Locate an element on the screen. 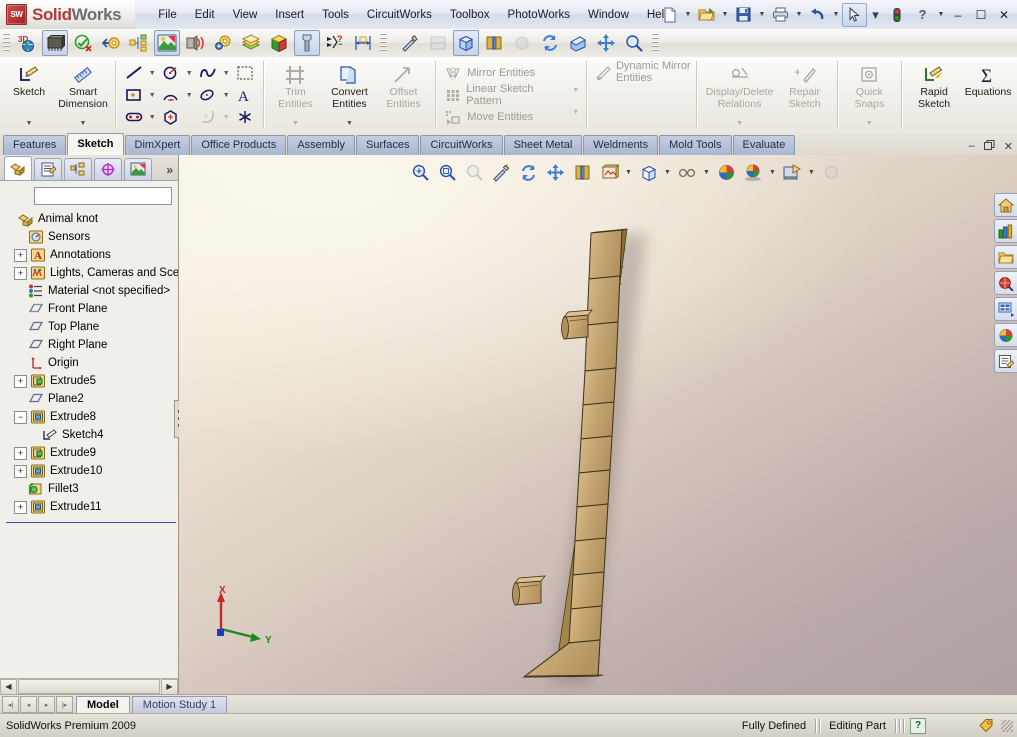 Image resolution: width=1017 pixels, height=737 pixels. undo-dropdown-icon: ▼ is located at coordinates (836, 15).